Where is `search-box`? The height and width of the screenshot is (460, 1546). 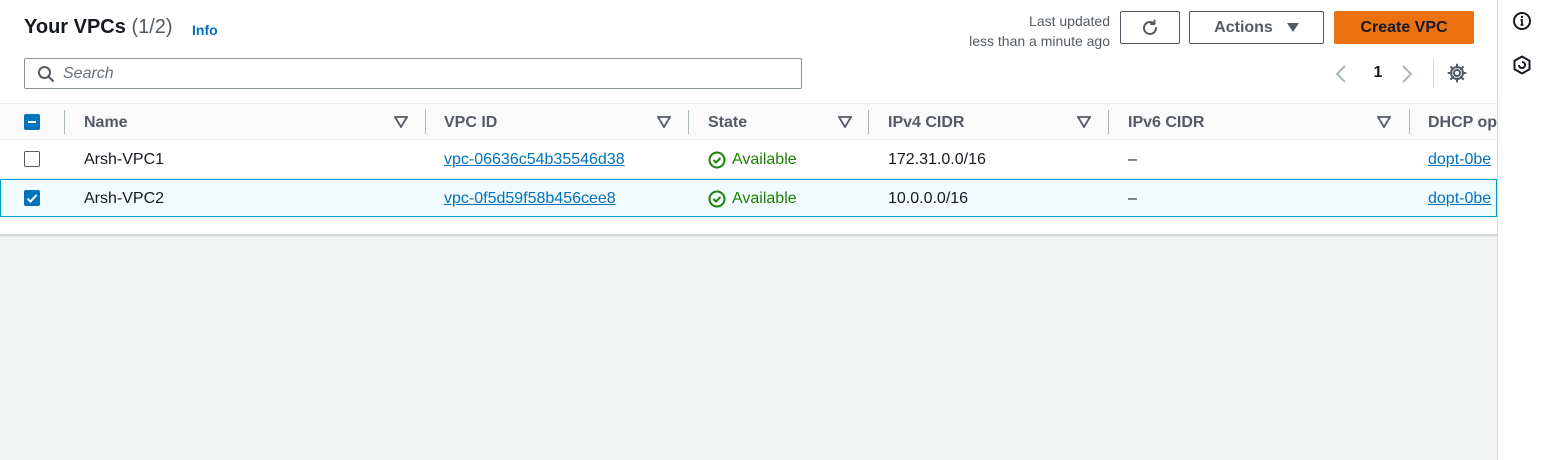 search-box is located at coordinates (413, 73).